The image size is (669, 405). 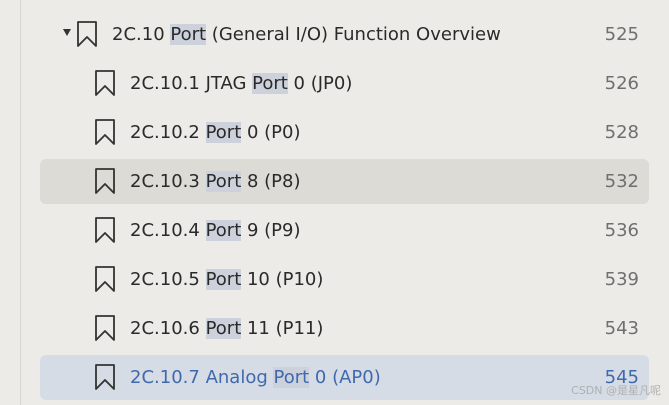 I want to click on toc-item-label: 2C.10.4 Port 9 (P9), so click(x=215, y=230).